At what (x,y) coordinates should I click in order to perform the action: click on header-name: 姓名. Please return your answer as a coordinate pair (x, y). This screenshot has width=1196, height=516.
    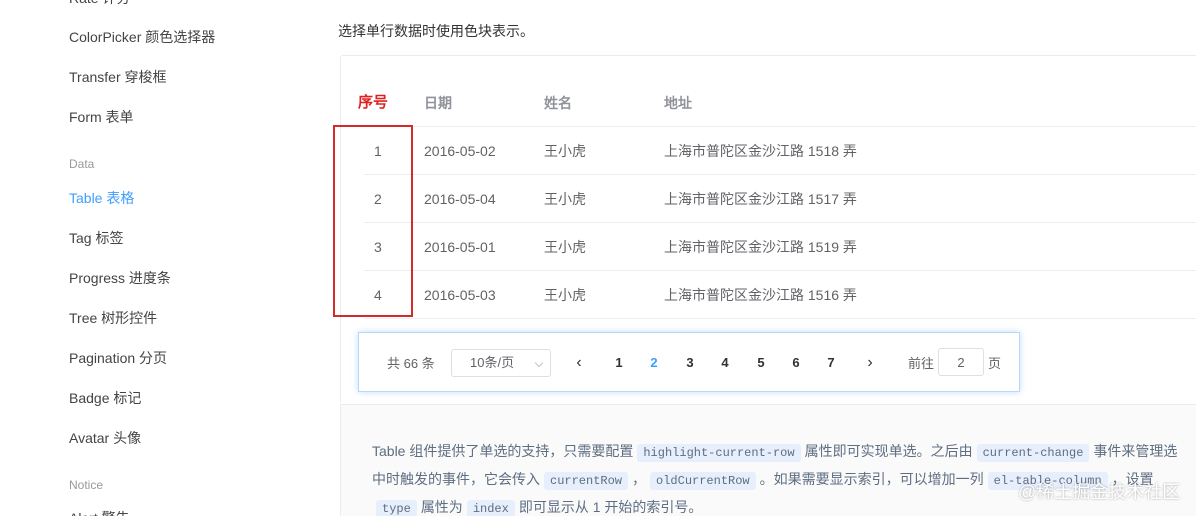
    Looking at the image, I should click on (558, 103).